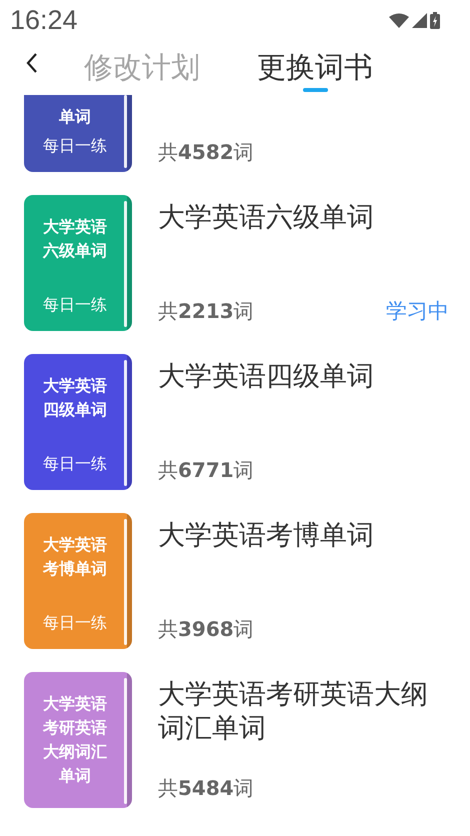 This screenshot has height=836, width=470. I want to click on cover-text: 四级单词, so click(75, 410).